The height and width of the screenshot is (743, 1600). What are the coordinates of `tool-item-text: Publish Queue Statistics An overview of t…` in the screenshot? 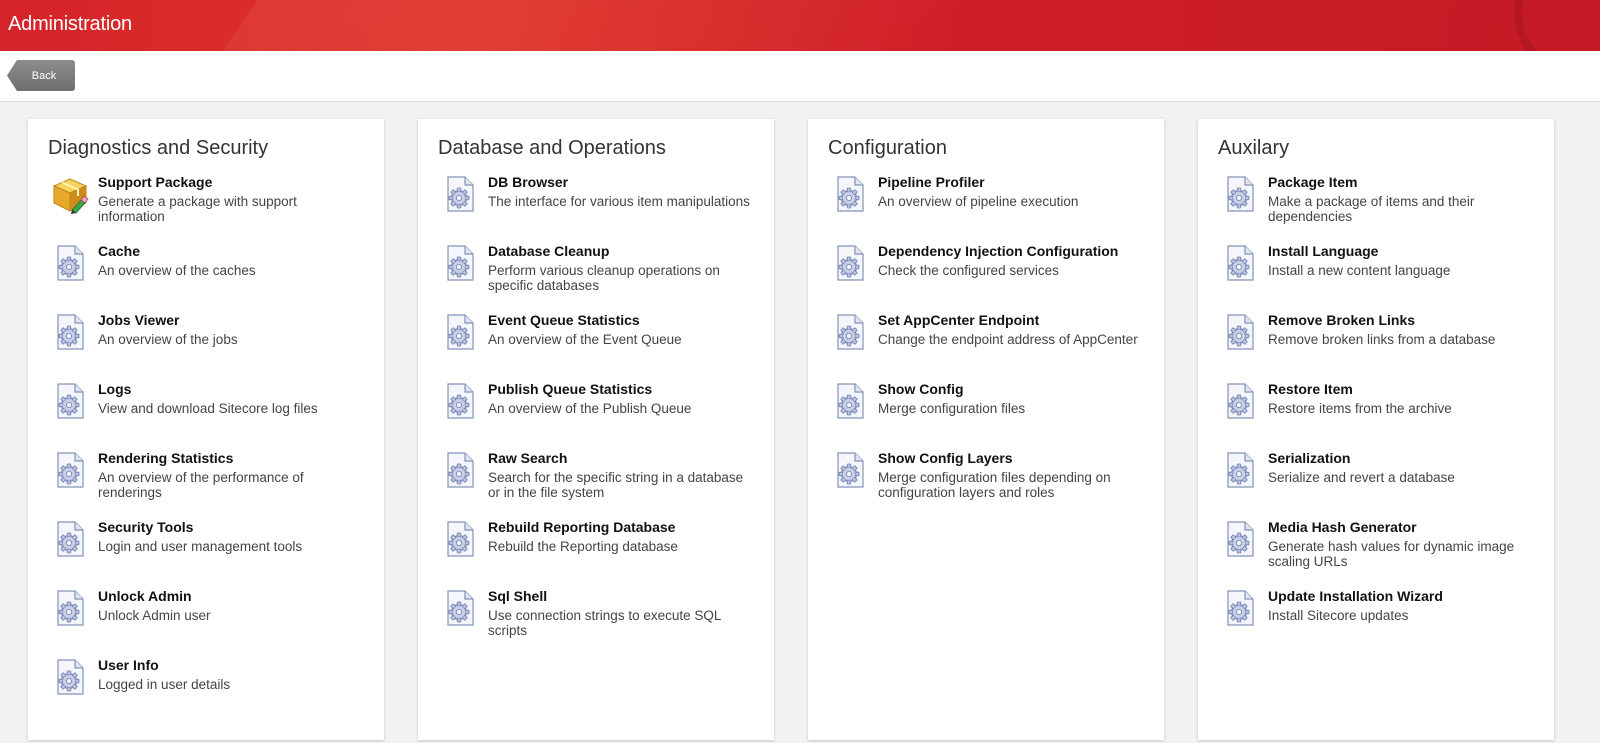 It's located at (622, 415).